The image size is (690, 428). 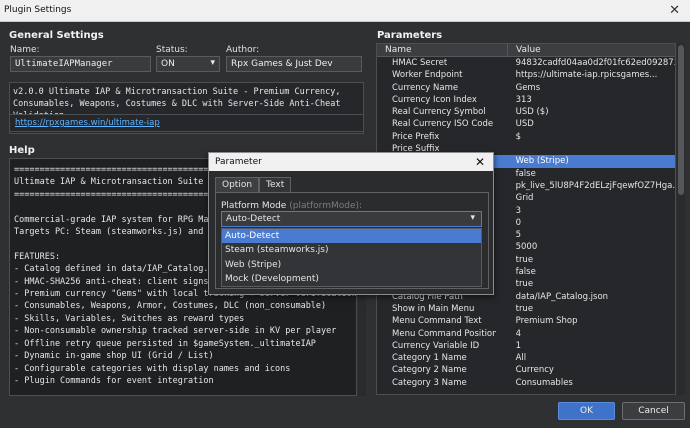 What do you see at coordinates (243, 50) in the screenshot?
I see `author-label: Author:` at bounding box center [243, 50].